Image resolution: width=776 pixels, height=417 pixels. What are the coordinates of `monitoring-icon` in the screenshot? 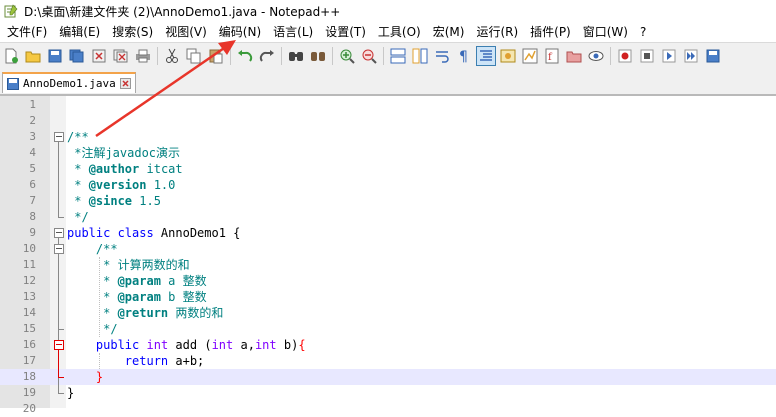 It's located at (596, 56).